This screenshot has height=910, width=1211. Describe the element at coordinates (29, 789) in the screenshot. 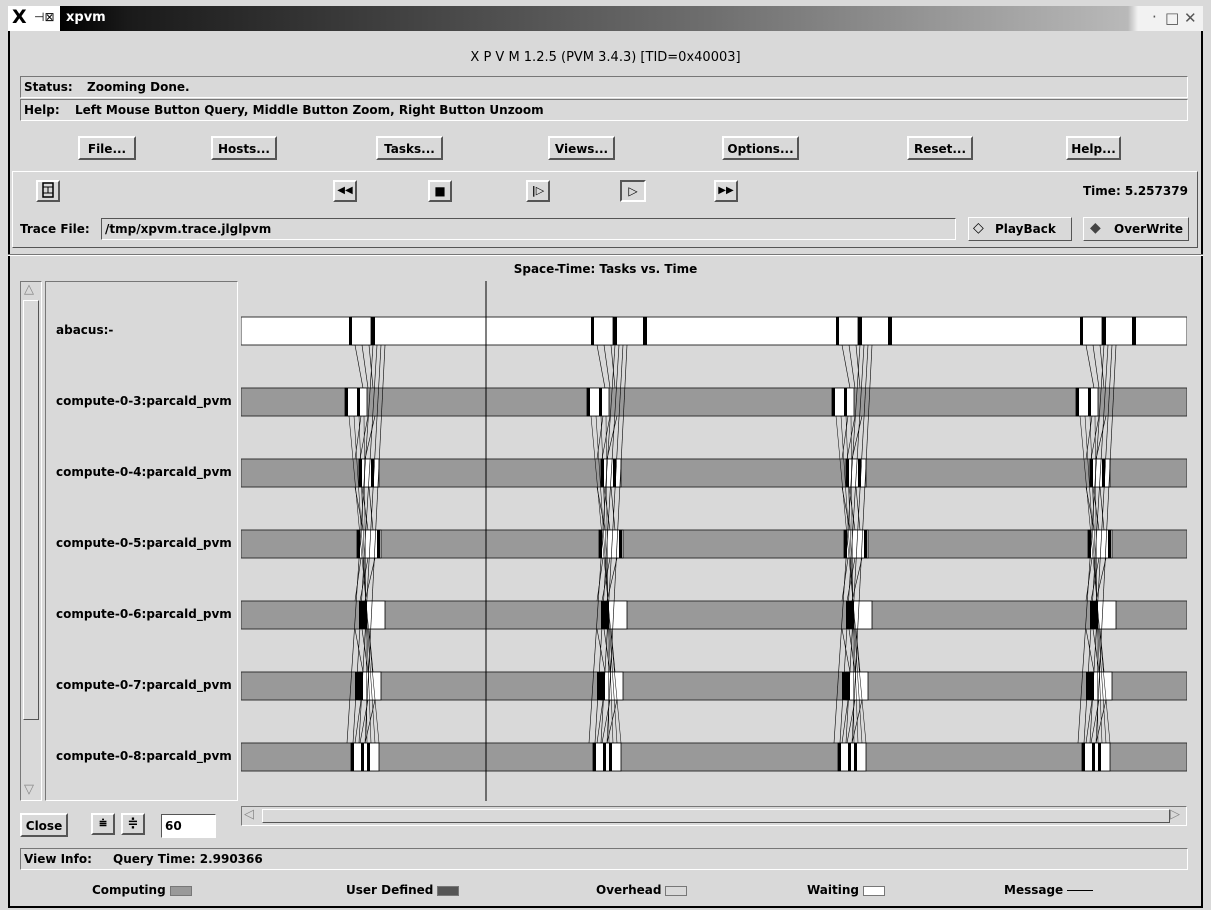

I see `scroll-down-arrow-icon: ▽` at that location.